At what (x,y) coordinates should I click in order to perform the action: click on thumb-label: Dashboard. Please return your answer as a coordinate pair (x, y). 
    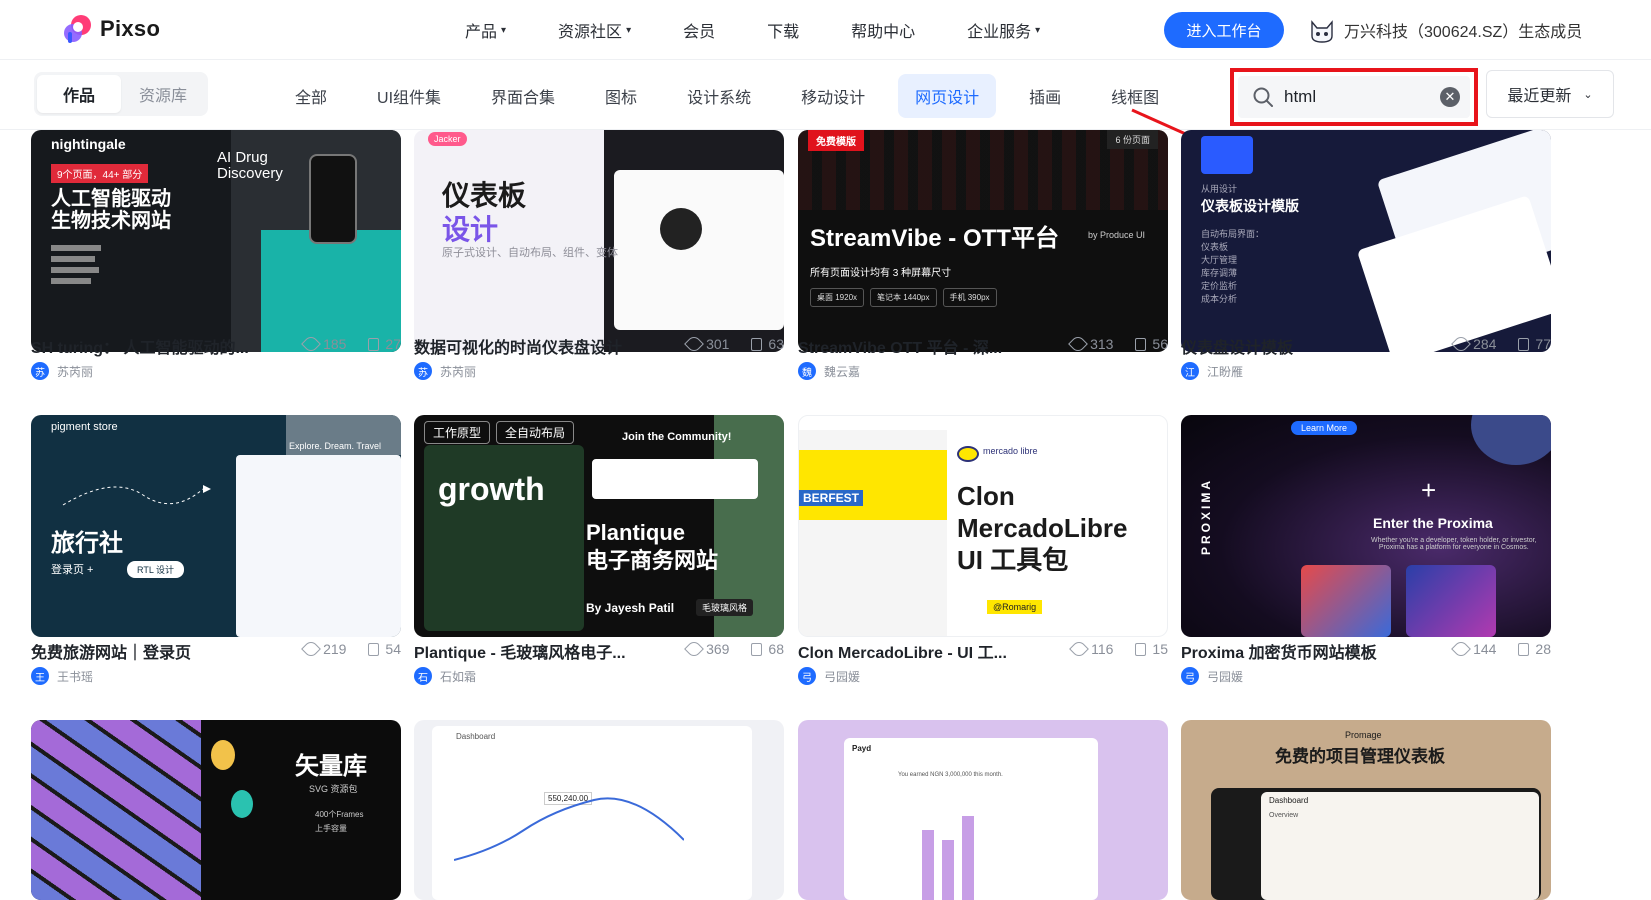
    Looking at the image, I should click on (476, 736).